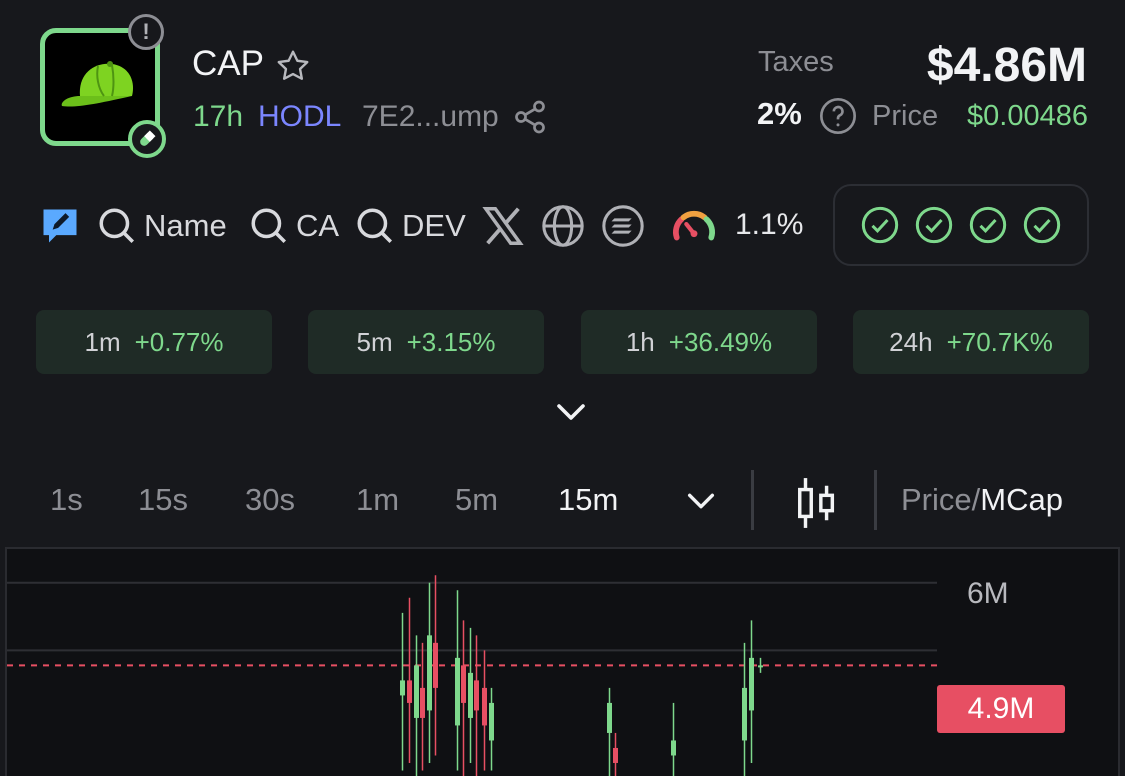 This screenshot has width=1125, height=776. What do you see at coordinates (961, 225) in the screenshot?
I see `audit-checks` at bounding box center [961, 225].